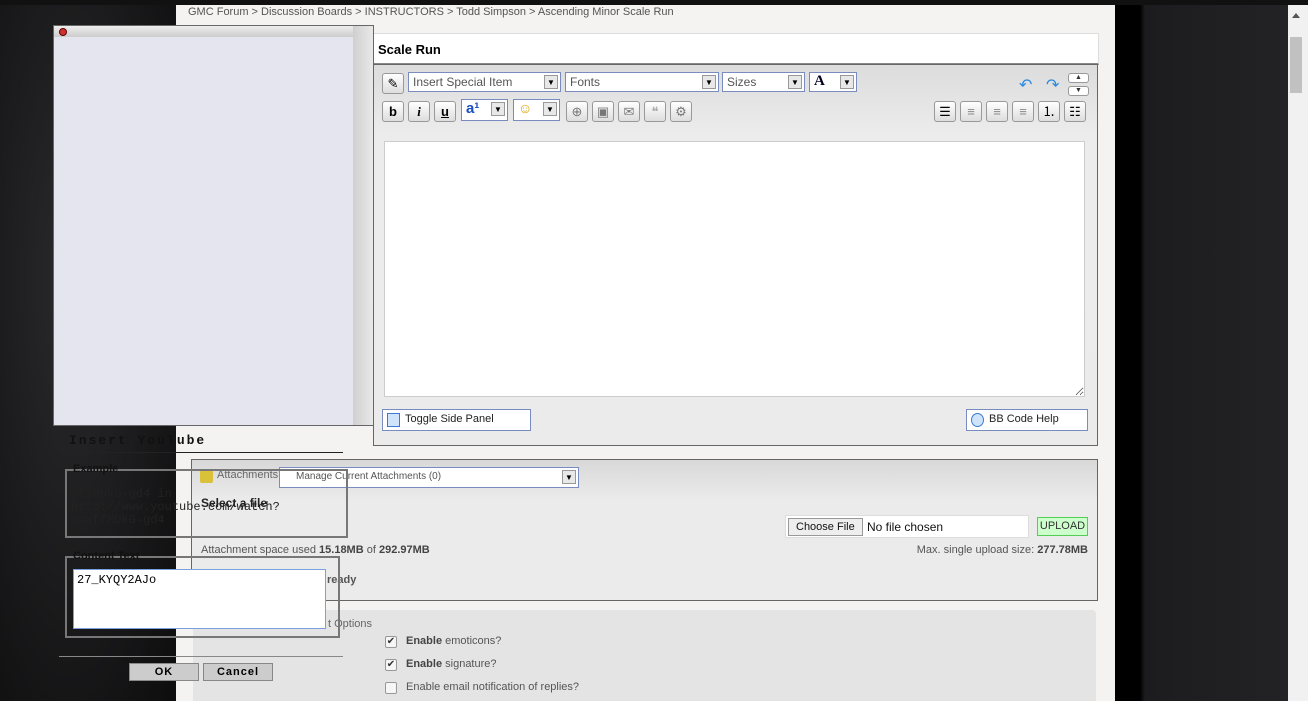 The height and width of the screenshot is (701, 1308). Describe the element at coordinates (199, 599) in the screenshot. I see `youtube-content-input` at that location.